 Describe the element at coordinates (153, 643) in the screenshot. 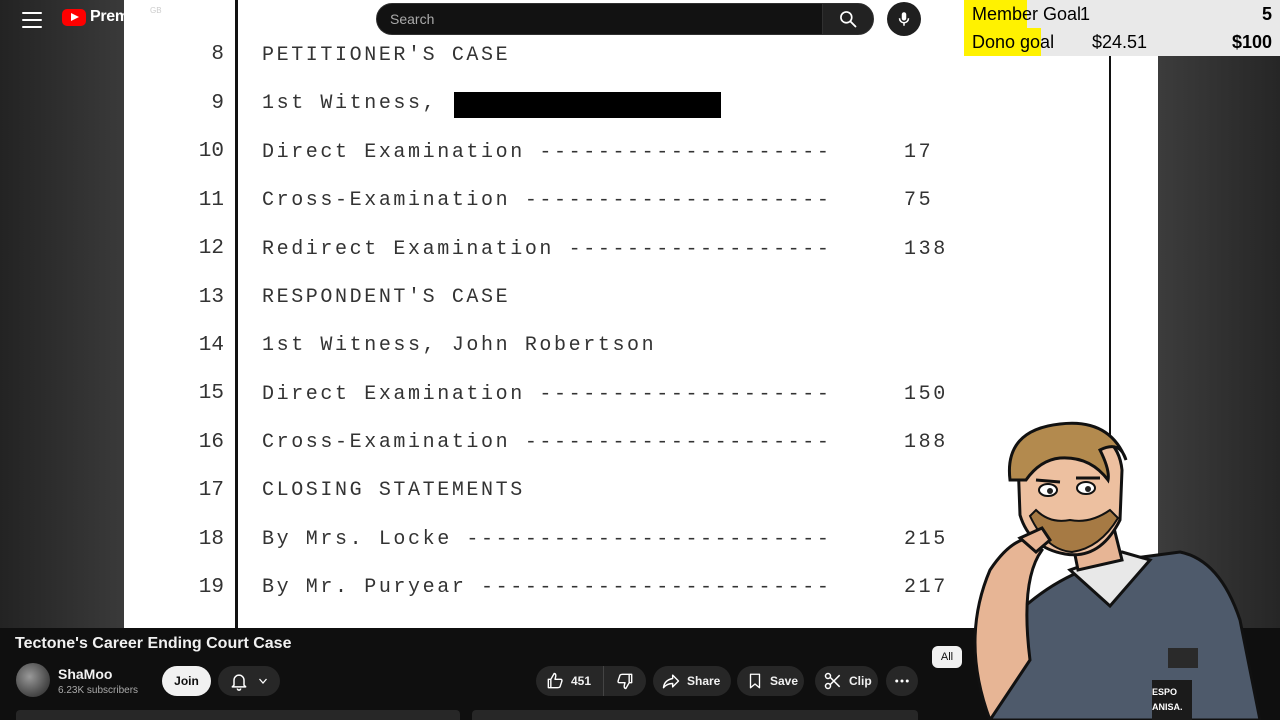

I see `video-title: Tectone's Career Ending Court Case` at that location.